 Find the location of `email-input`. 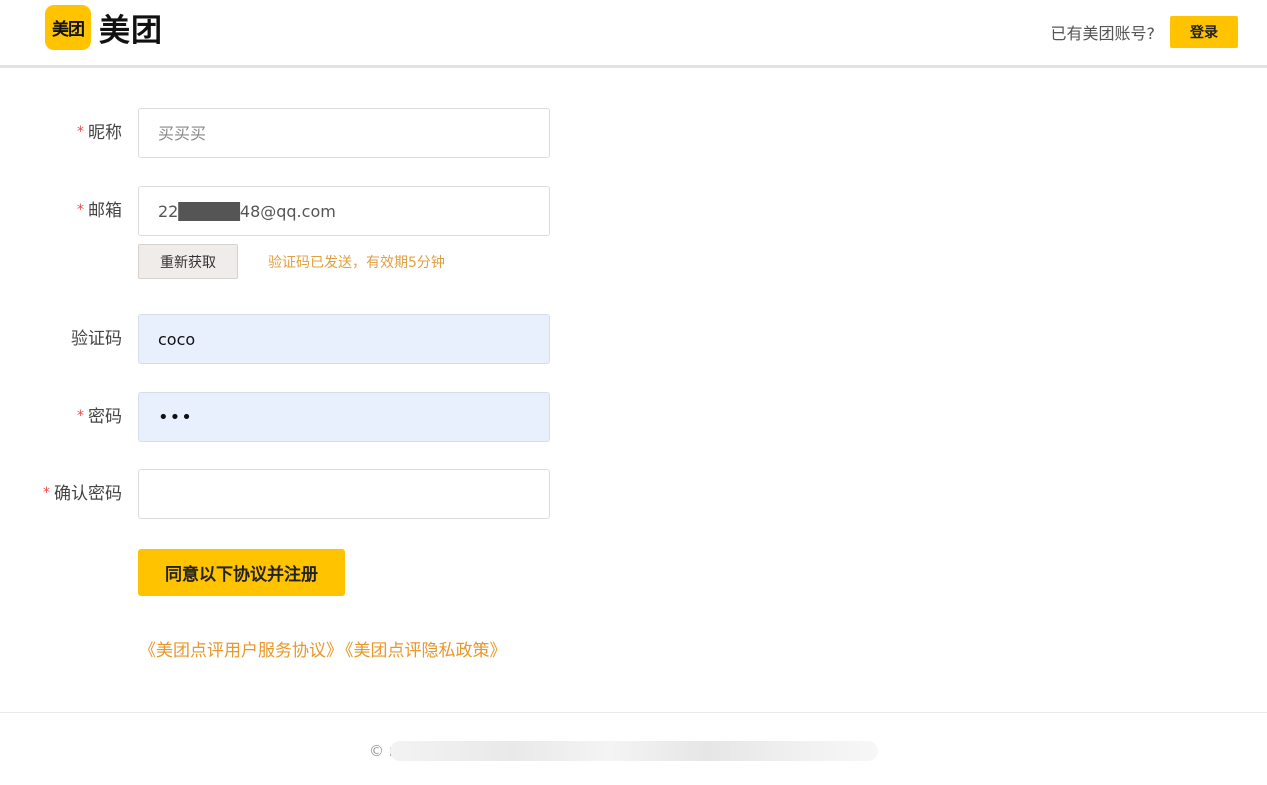

email-input is located at coordinates (344, 211).